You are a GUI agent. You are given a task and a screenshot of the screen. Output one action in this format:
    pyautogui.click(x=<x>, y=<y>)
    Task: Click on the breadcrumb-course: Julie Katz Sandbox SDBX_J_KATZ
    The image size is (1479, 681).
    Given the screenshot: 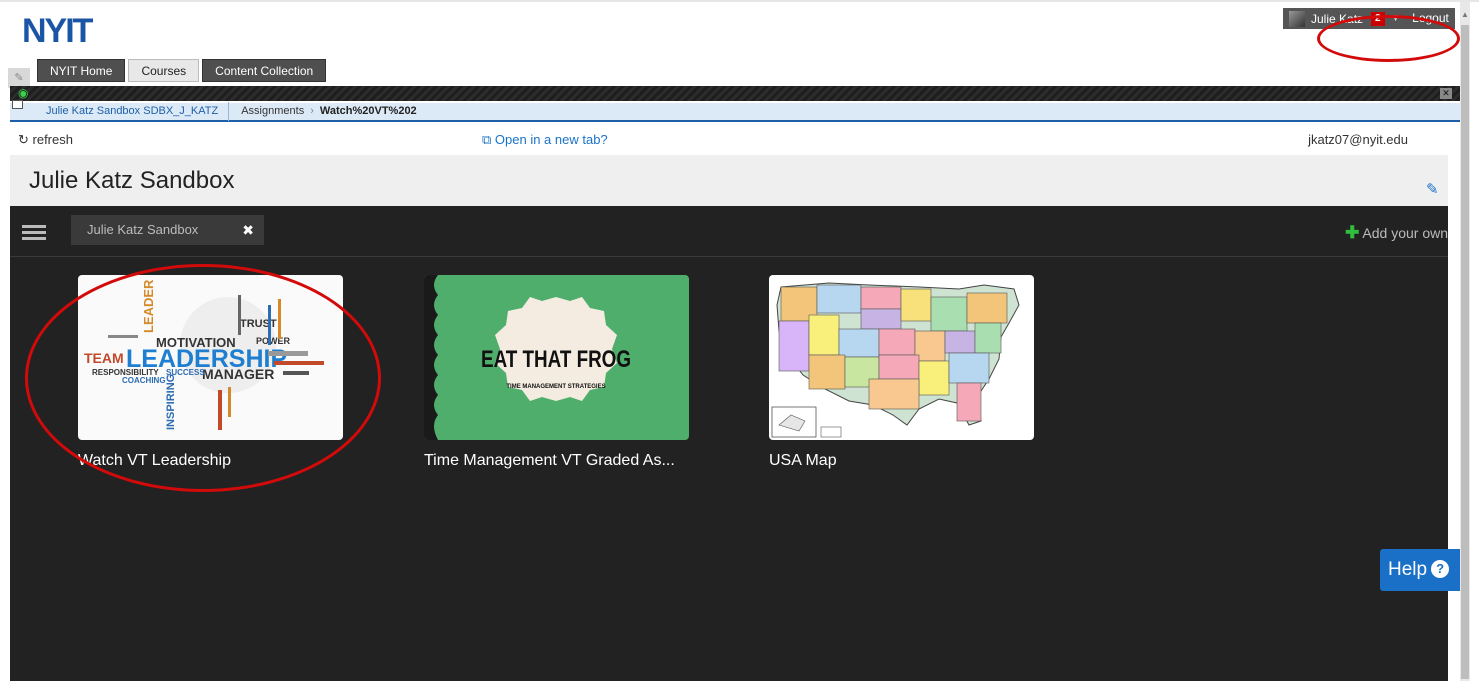 What is the action you would take?
    pyautogui.click(x=120, y=111)
    